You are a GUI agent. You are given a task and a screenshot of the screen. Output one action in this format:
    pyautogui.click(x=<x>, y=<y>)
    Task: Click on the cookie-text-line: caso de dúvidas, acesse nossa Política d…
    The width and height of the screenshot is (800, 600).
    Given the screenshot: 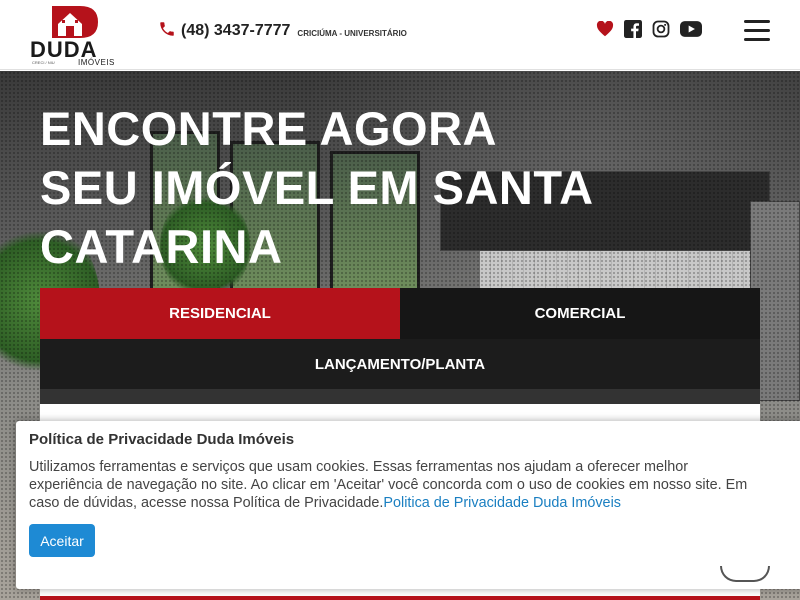 What is the action you would take?
    pyautogui.click(x=206, y=503)
    